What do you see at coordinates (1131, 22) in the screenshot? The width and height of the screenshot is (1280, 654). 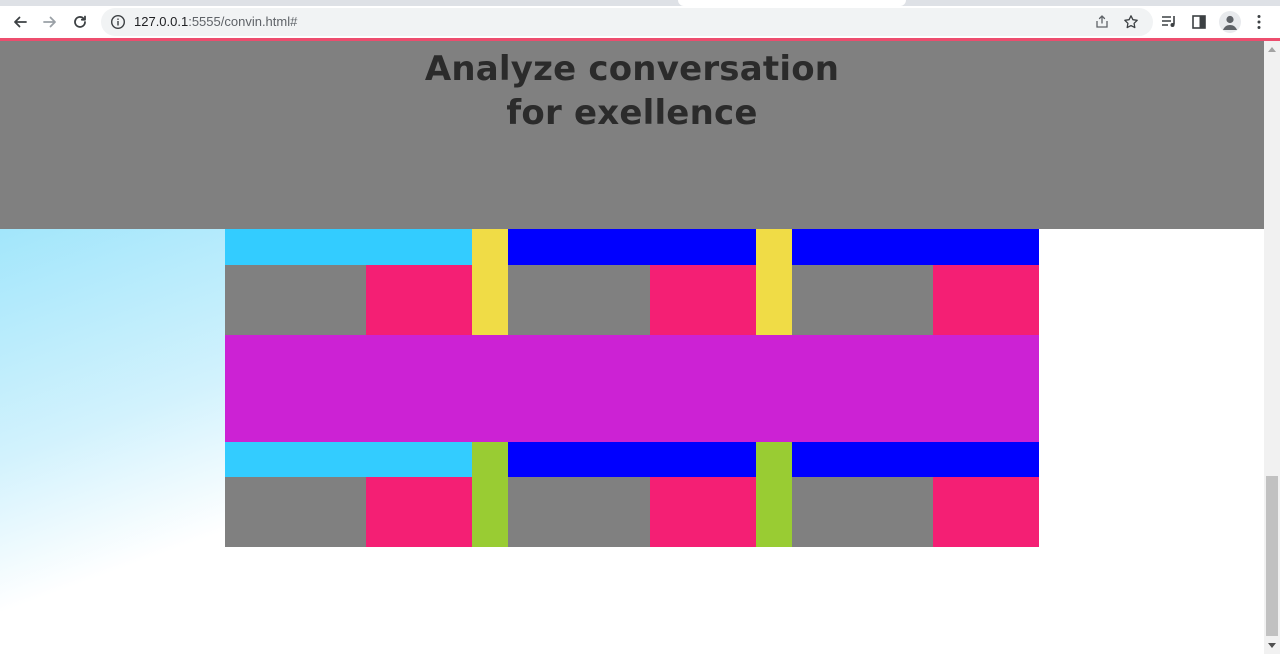 I see `star-icon` at bounding box center [1131, 22].